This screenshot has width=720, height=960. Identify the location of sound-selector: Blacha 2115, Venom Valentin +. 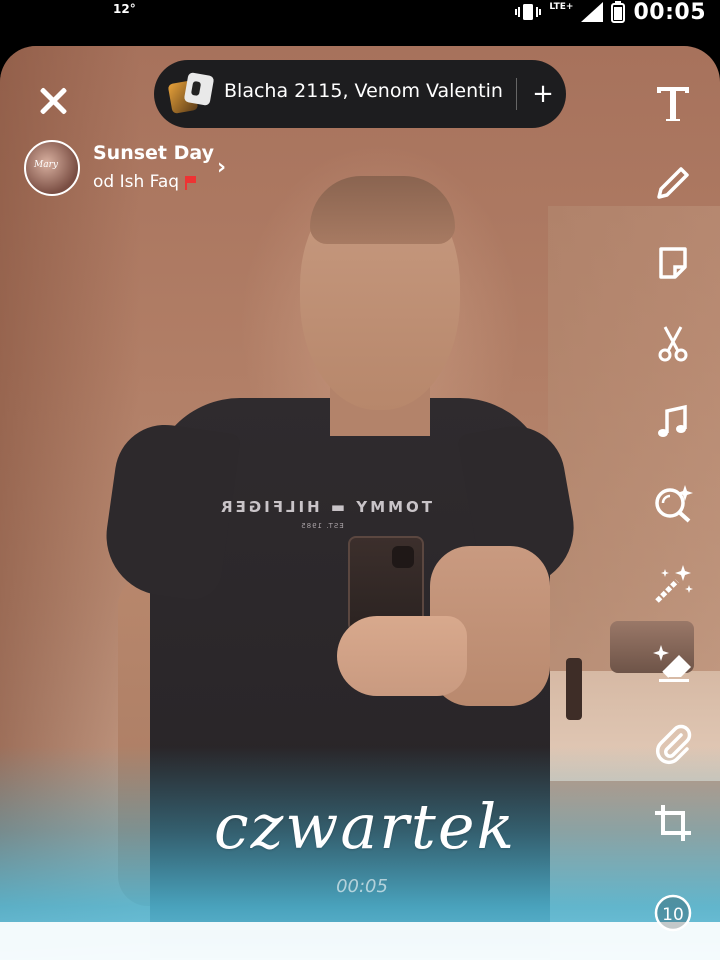
(360, 94).